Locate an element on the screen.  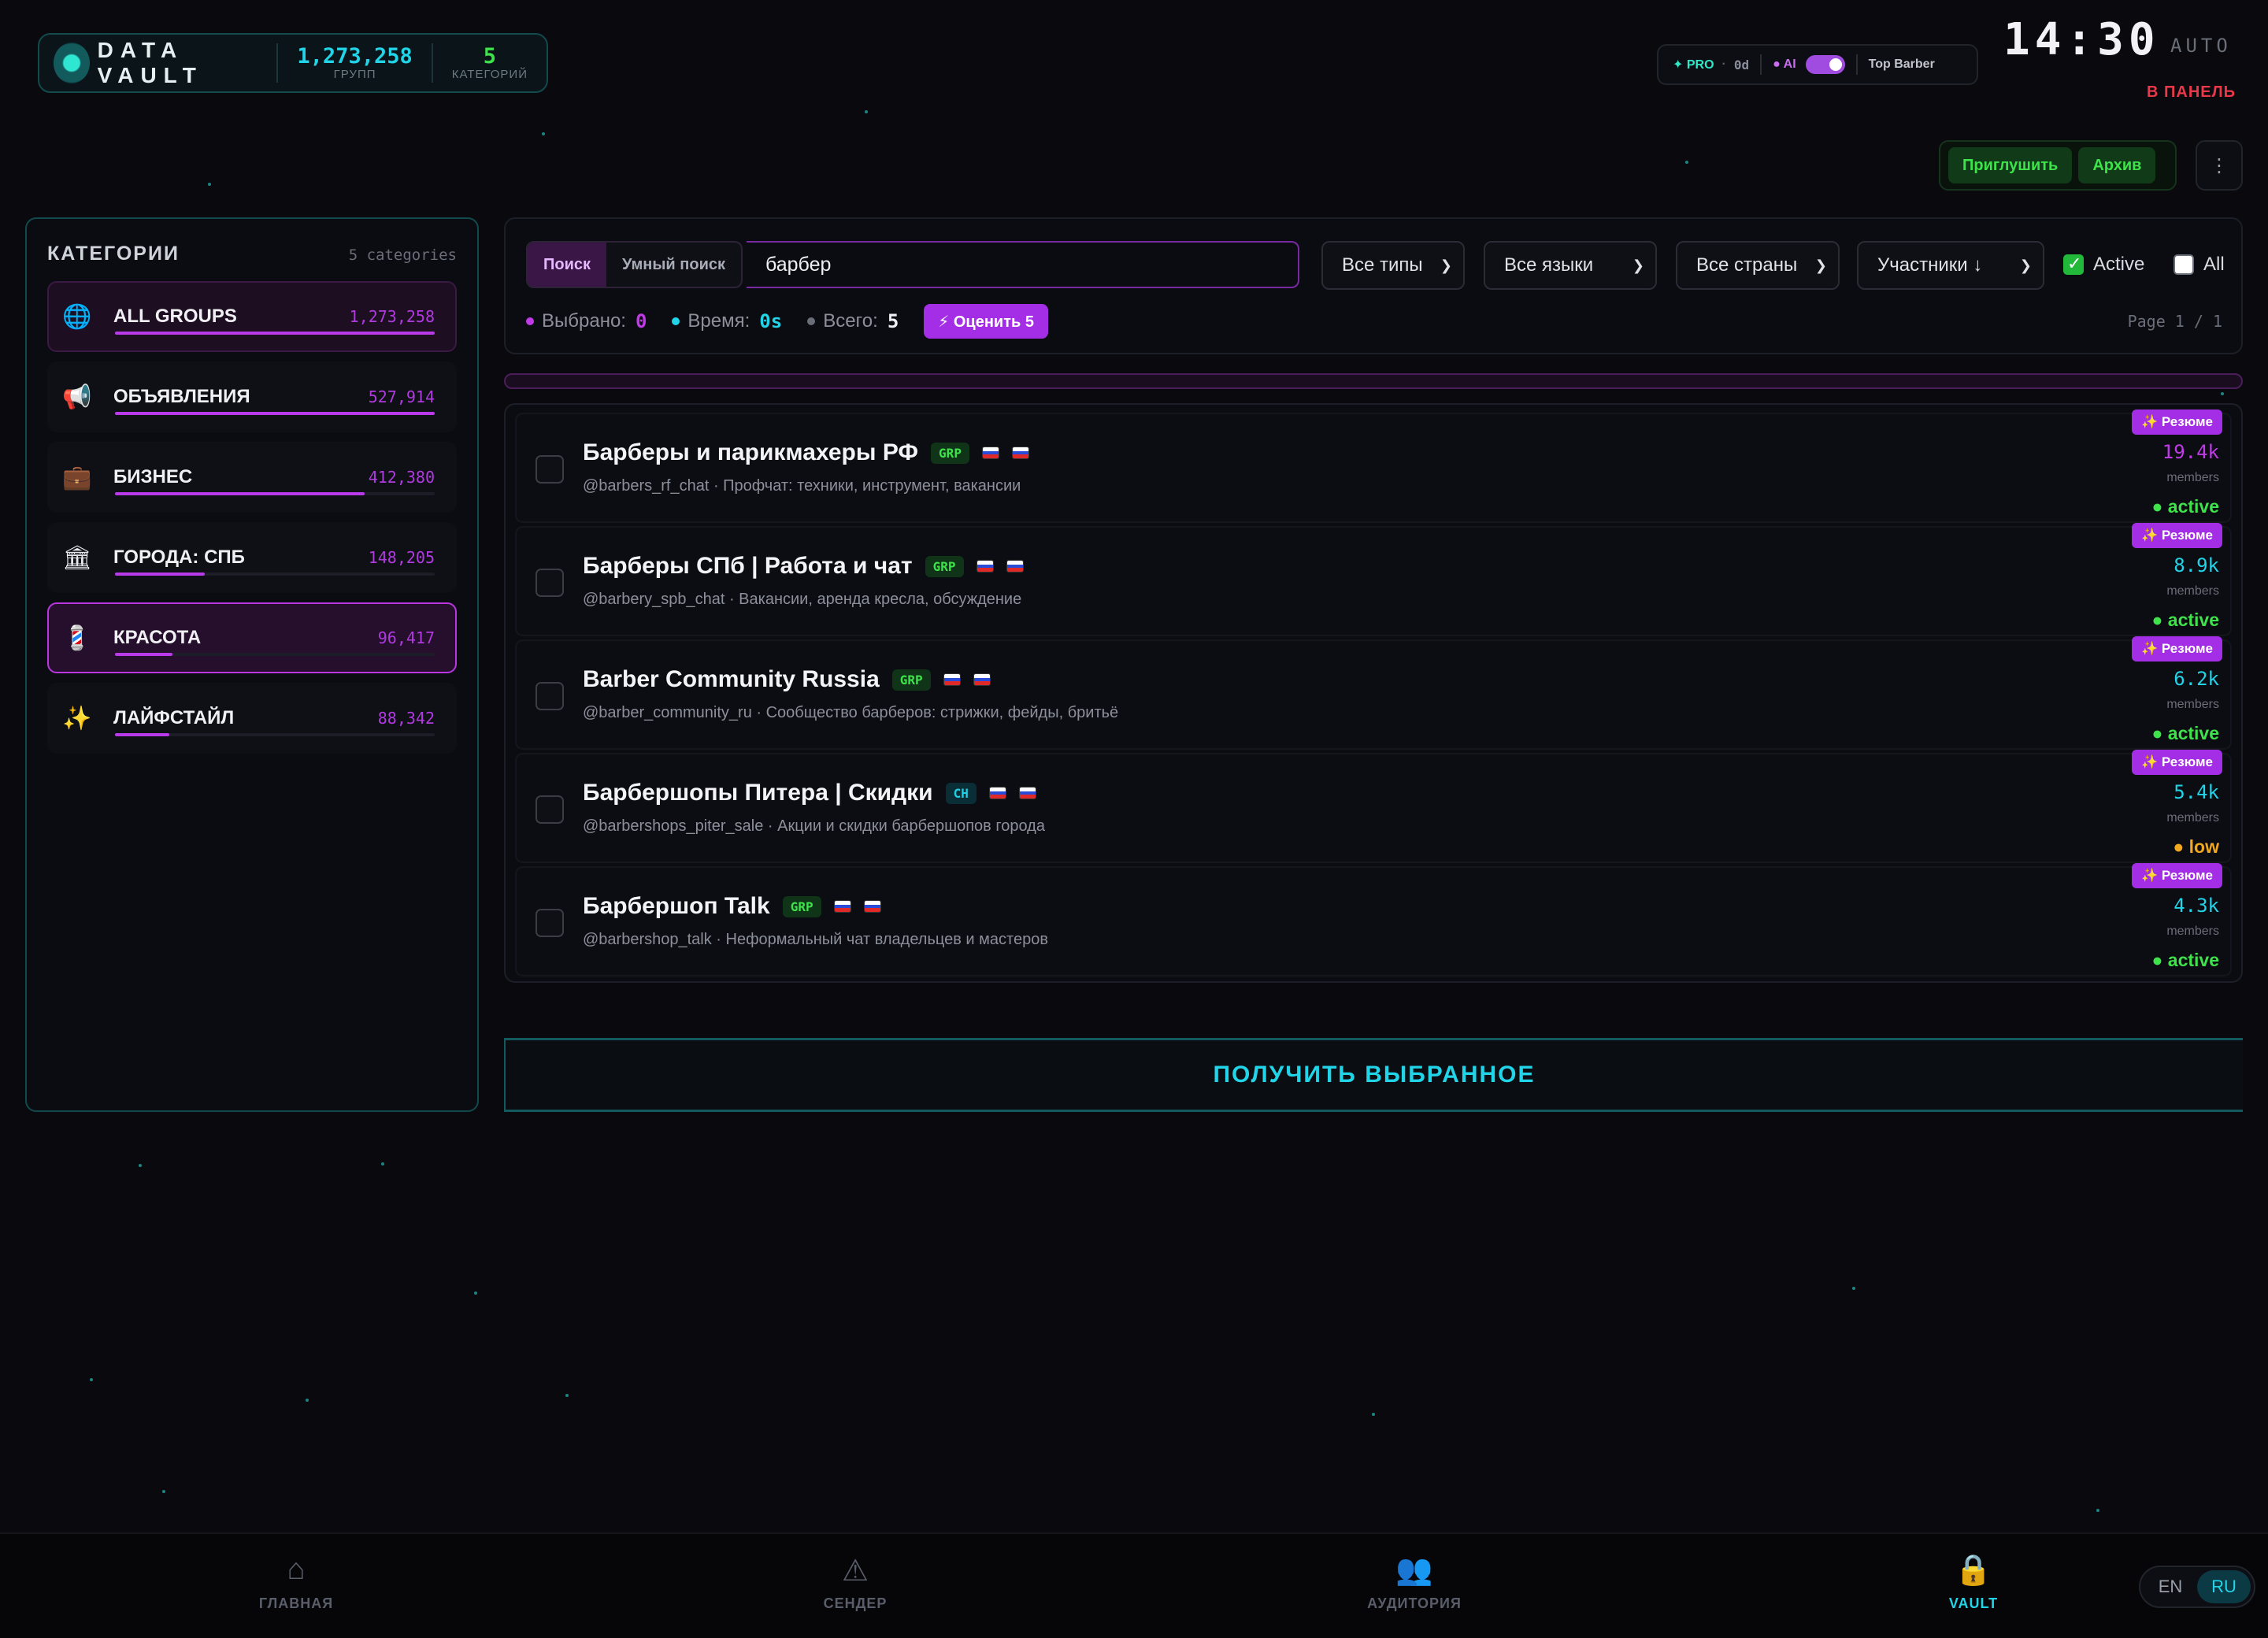
category-label: ALL GROUPS is located at coordinates (175, 316).